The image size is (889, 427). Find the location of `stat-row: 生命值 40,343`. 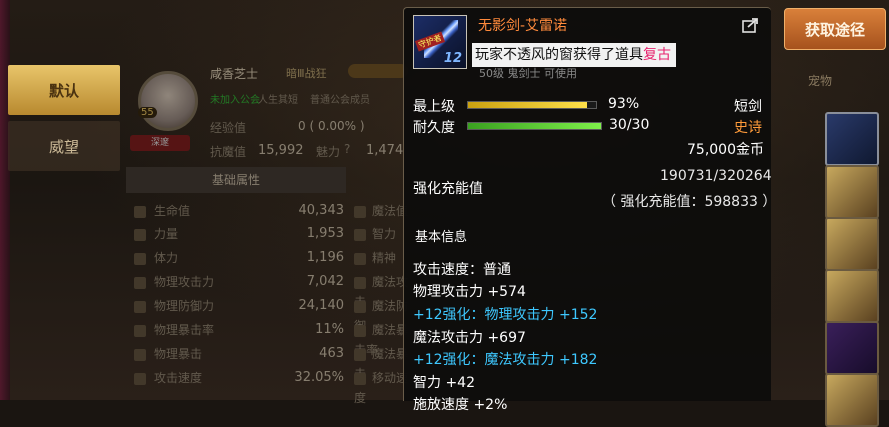

stat-row: 生命值 40,343 is located at coordinates (239, 211).